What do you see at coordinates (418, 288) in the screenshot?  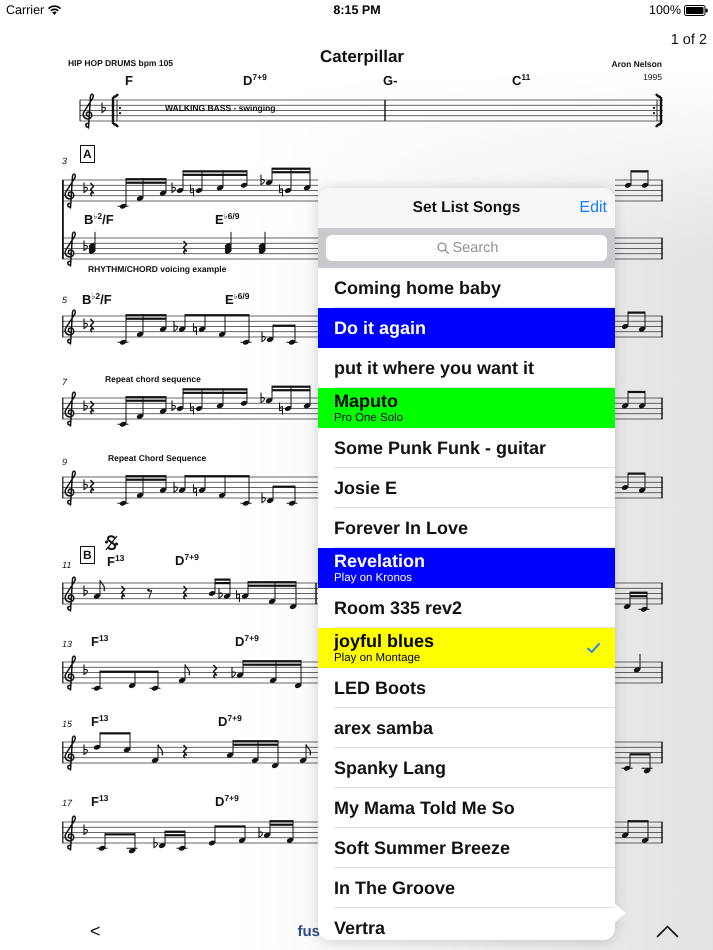 I see `song-title: Coming home baby` at bounding box center [418, 288].